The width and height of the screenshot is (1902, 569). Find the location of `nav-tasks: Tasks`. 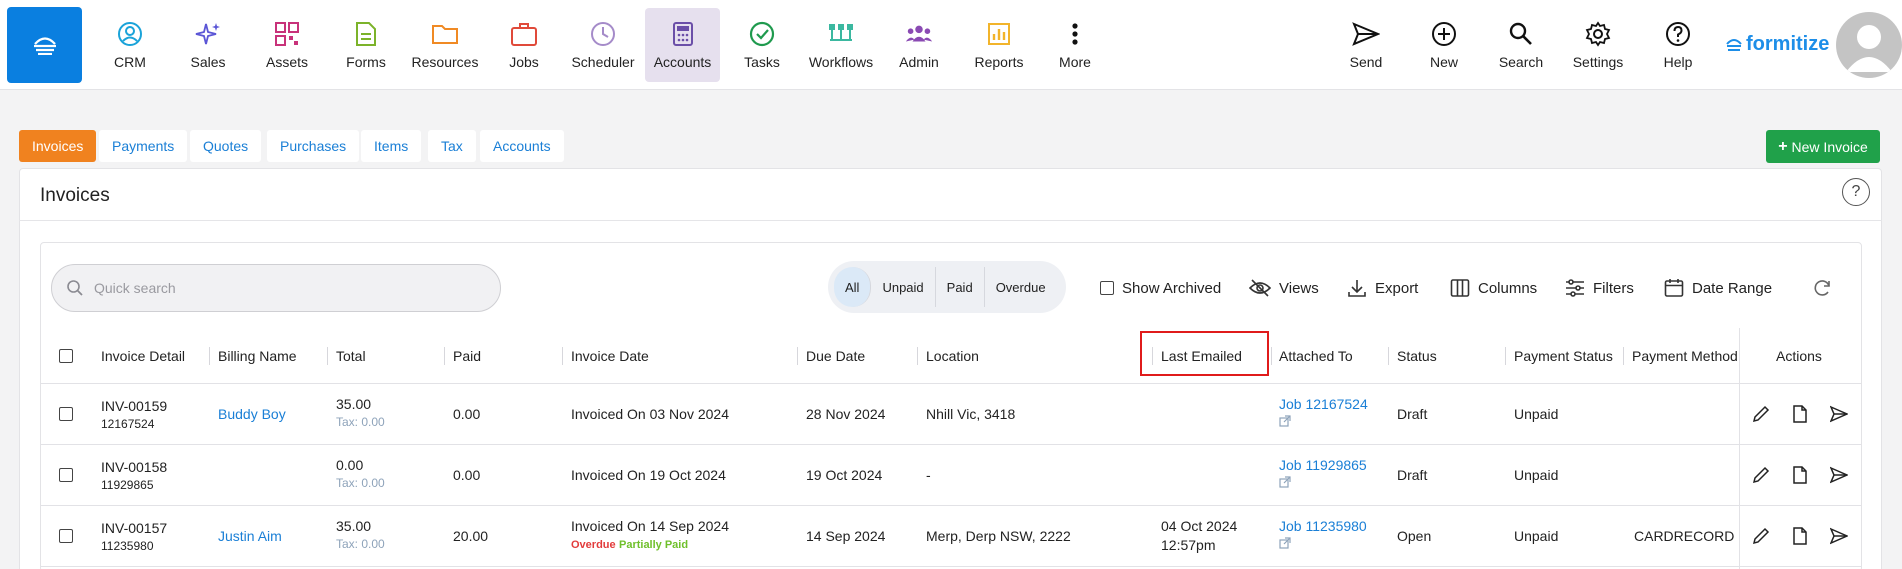

nav-tasks: Tasks is located at coordinates (762, 45).